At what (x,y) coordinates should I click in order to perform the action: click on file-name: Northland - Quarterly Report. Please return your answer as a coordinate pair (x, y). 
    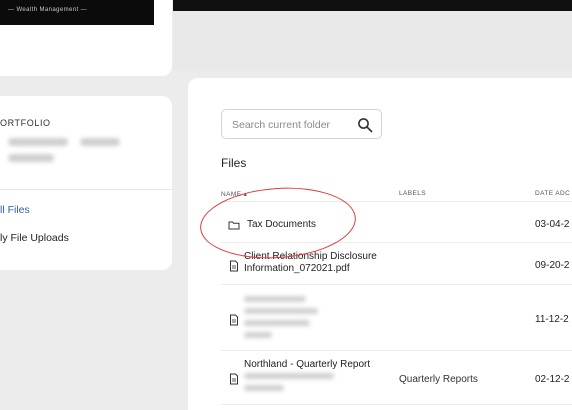
    Looking at the image, I should click on (307, 364).